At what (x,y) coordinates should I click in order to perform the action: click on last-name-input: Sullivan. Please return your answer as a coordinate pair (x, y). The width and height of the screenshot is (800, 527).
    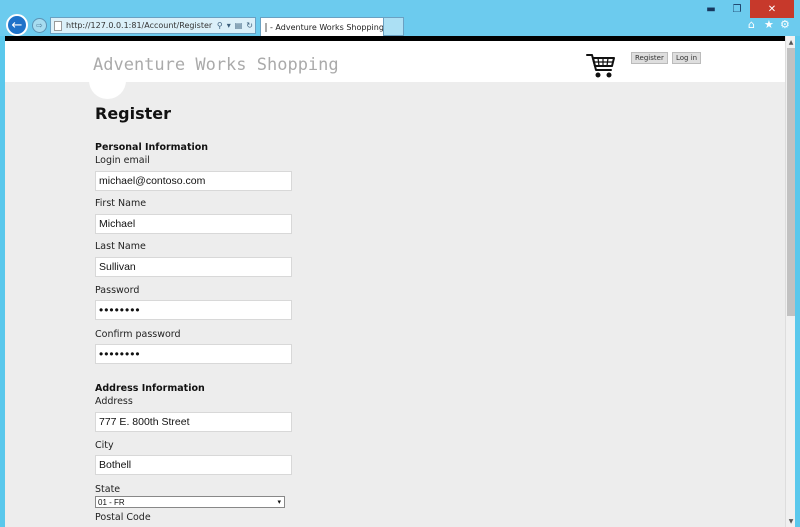
    Looking at the image, I should click on (193, 267).